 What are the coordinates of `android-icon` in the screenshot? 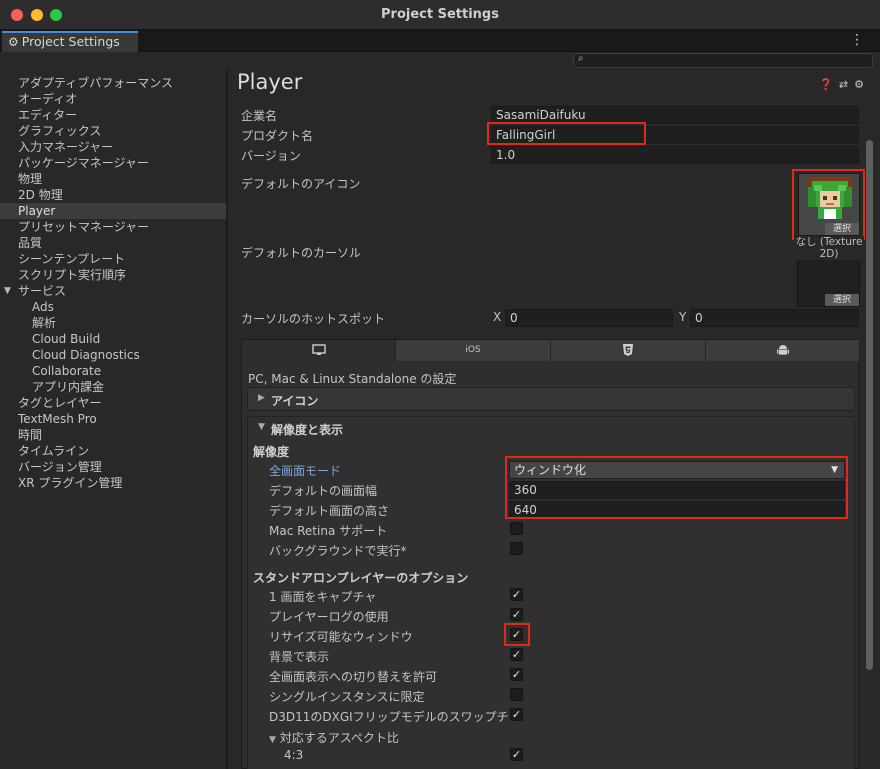 It's located at (782, 350).